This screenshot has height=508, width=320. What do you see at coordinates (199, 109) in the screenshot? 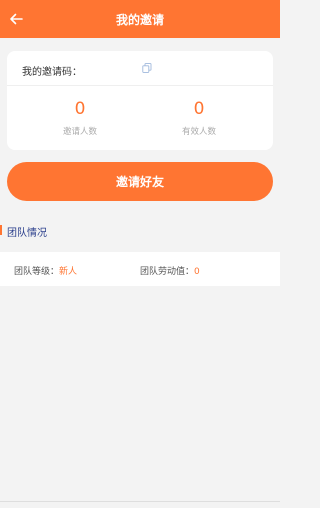
I see `valid-count-value: 0` at bounding box center [199, 109].